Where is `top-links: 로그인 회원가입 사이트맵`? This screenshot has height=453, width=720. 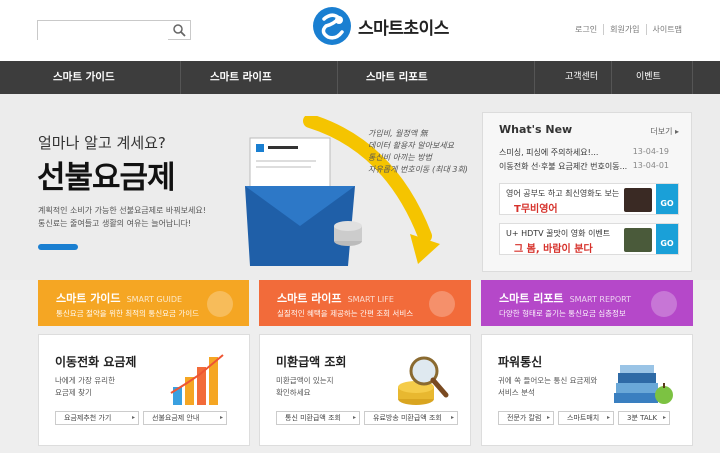
top-links: 로그인 회원가입 사이트맵 is located at coordinates (628, 29).